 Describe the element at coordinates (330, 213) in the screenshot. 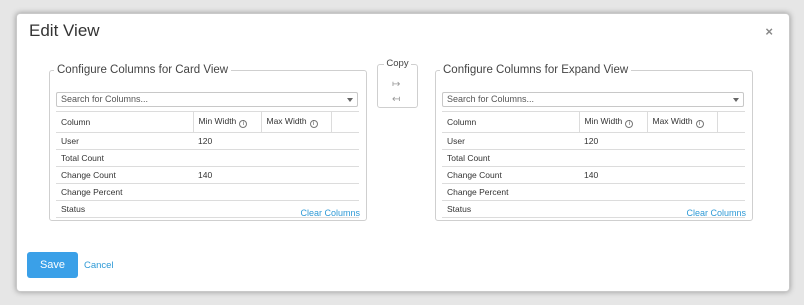

I see `card-view-clear-columns-link: Clear Columns` at that location.